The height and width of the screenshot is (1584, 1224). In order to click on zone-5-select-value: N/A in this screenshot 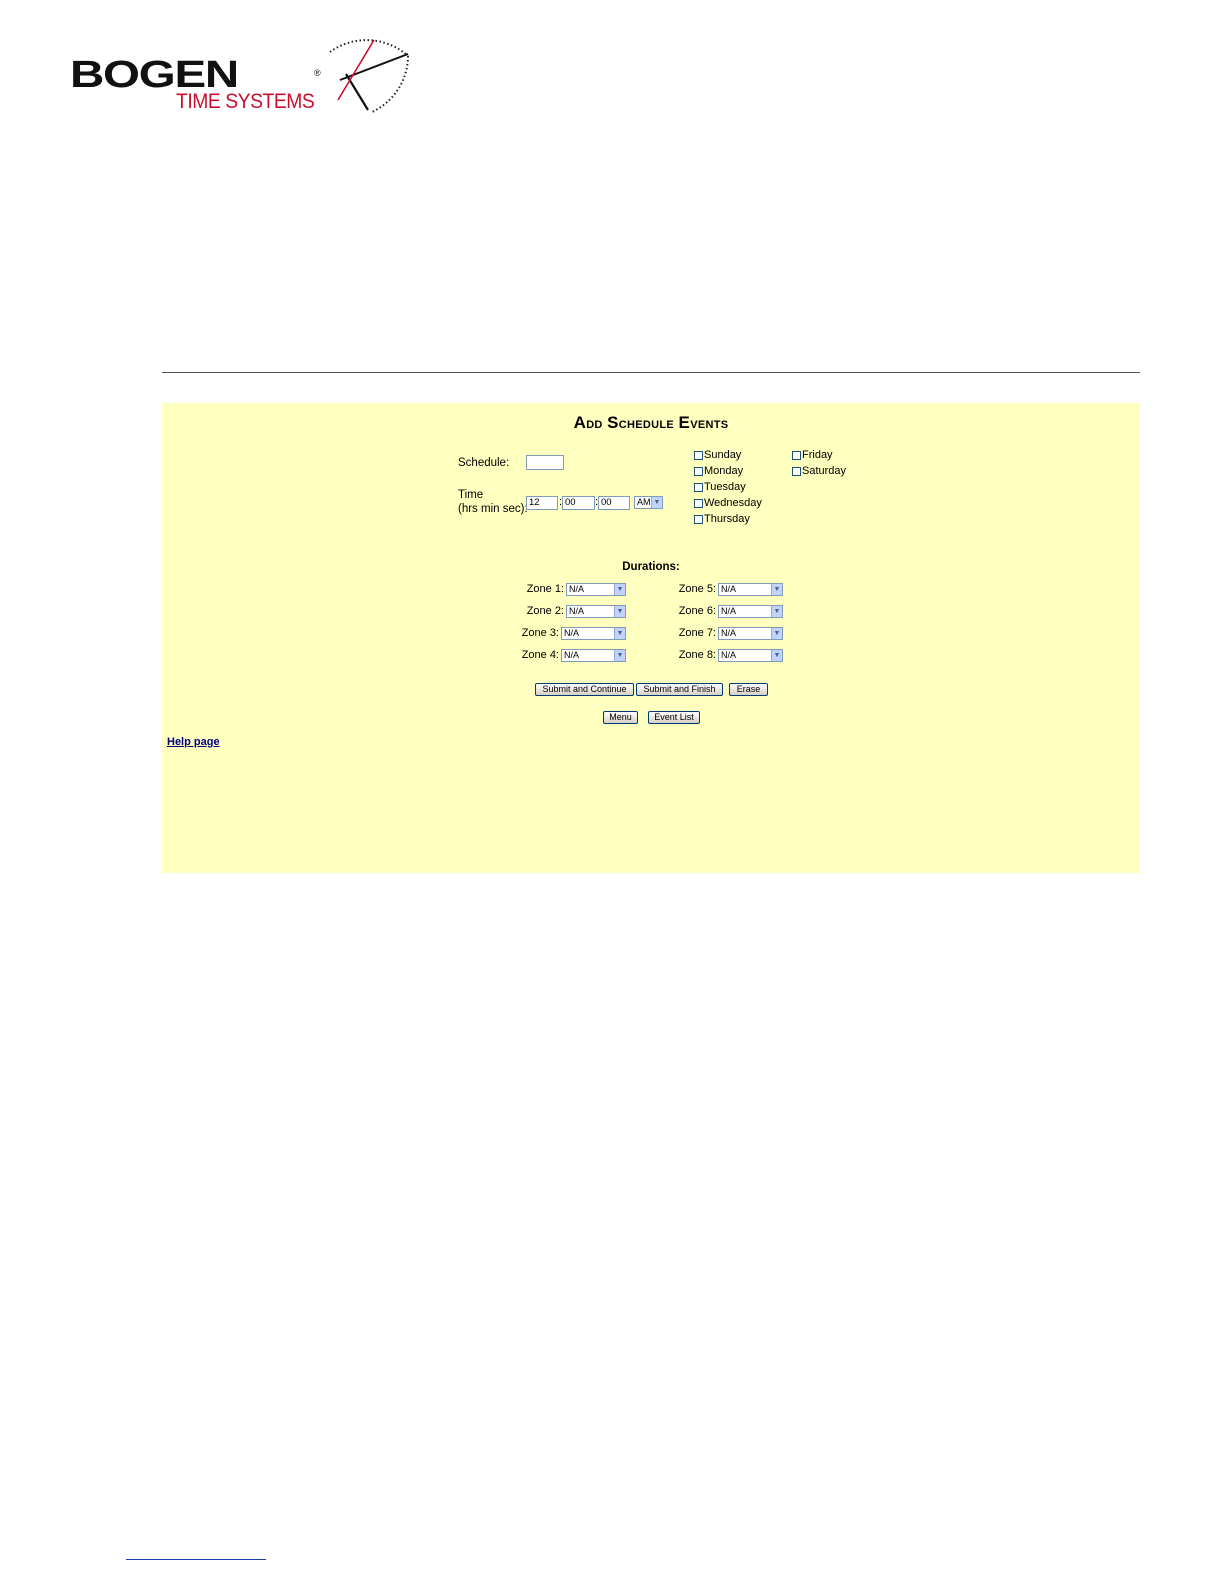, I will do `click(729, 589)`.